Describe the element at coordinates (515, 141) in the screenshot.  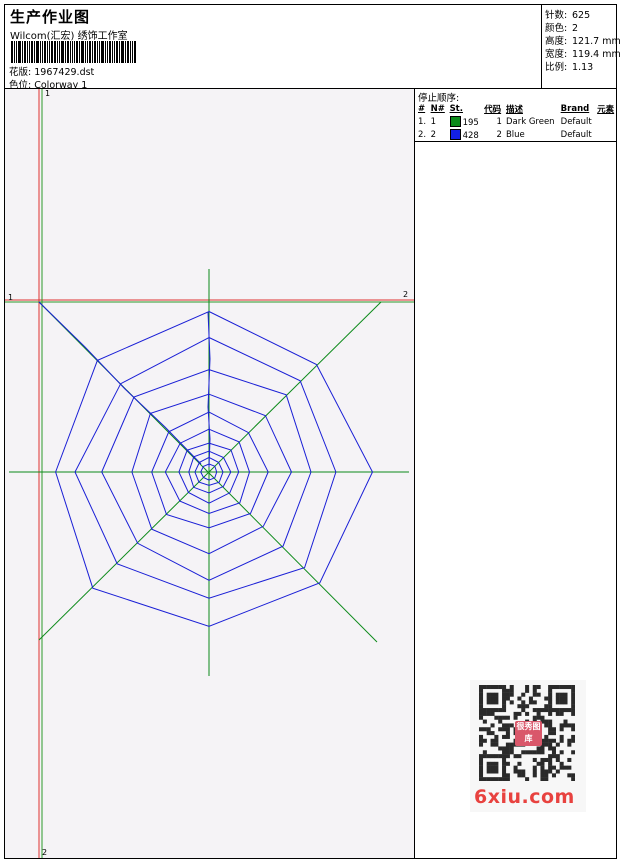
I see `divider` at that location.